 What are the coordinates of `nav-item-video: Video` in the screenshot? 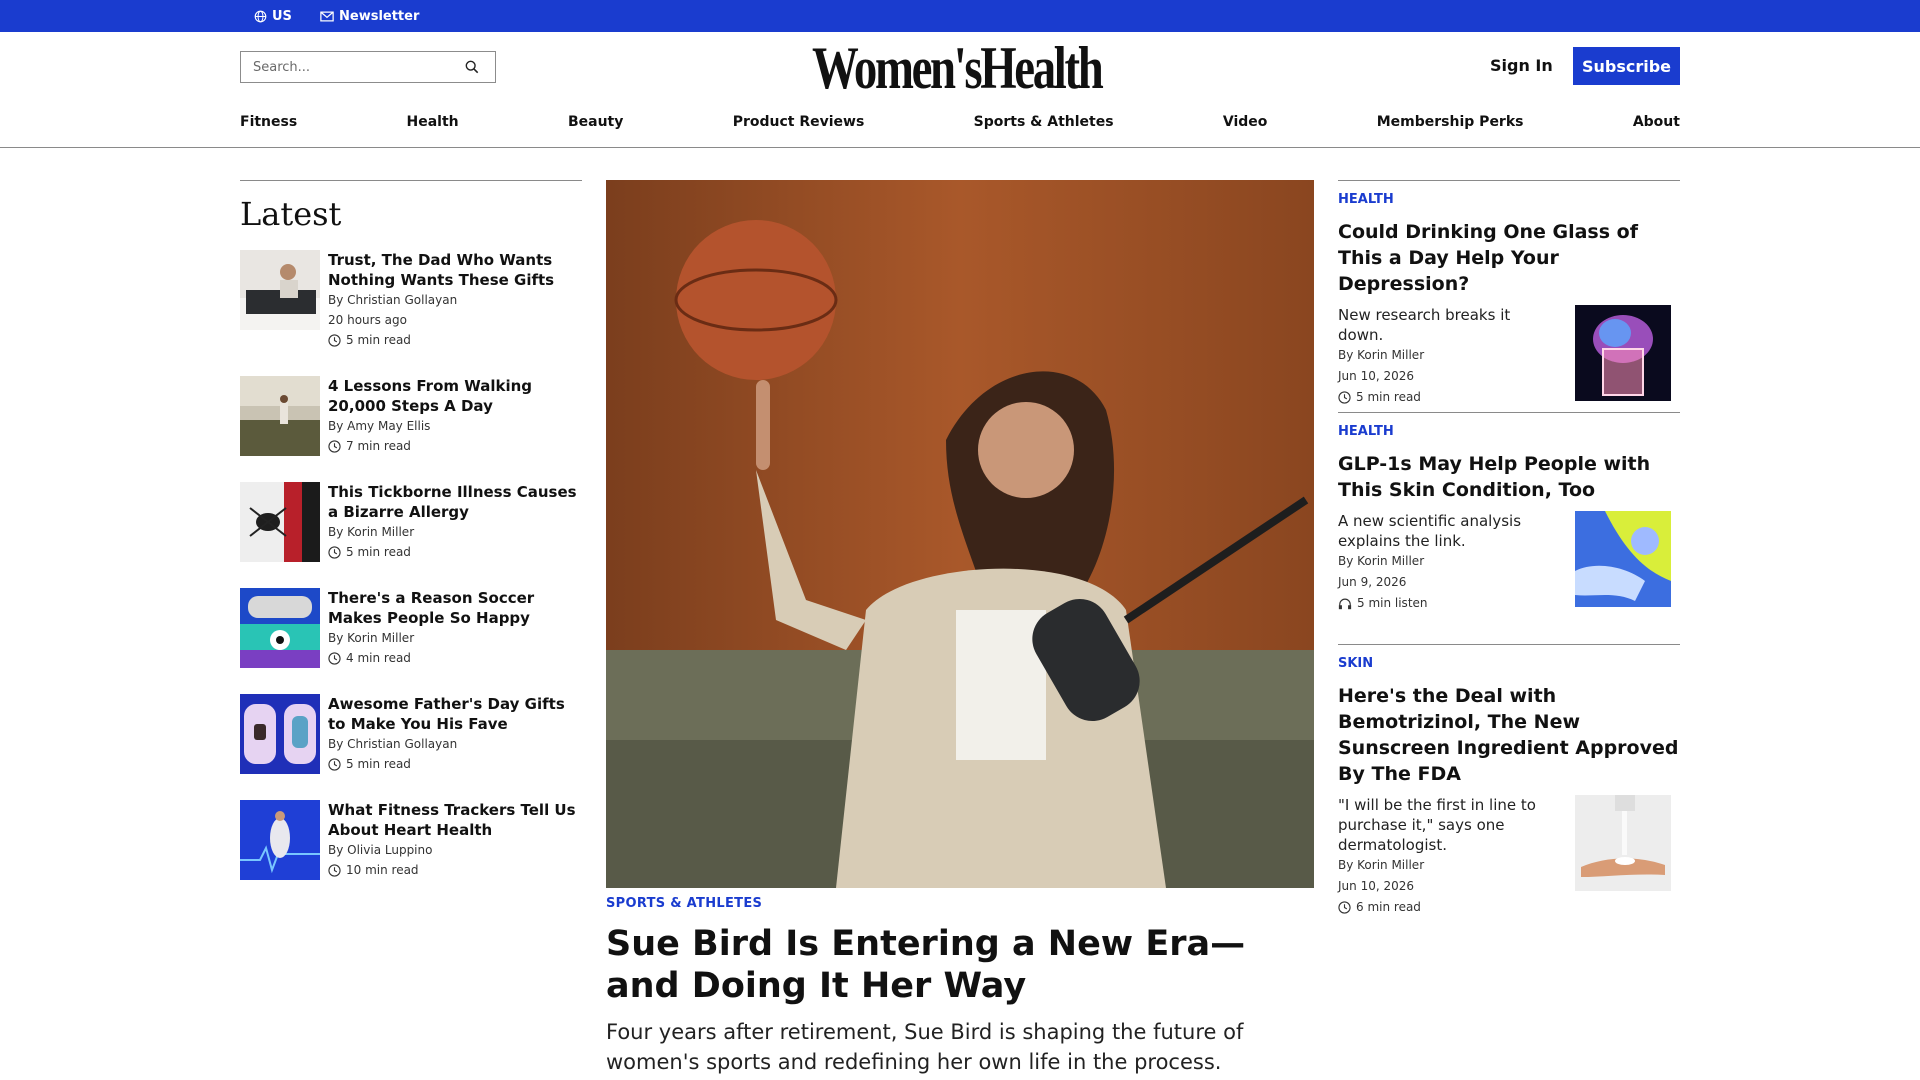 It's located at (1245, 126).